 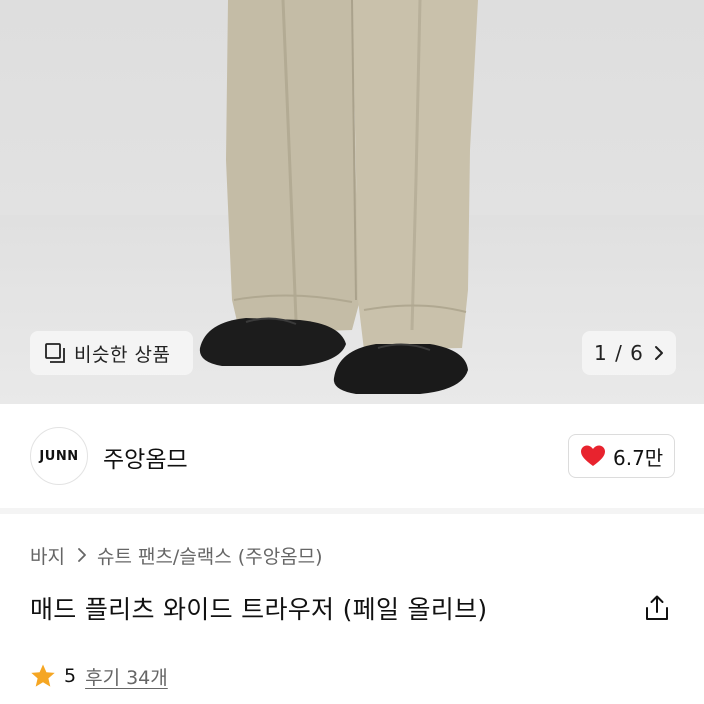 What do you see at coordinates (657, 608) in the screenshot?
I see `share-icon` at bounding box center [657, 608].